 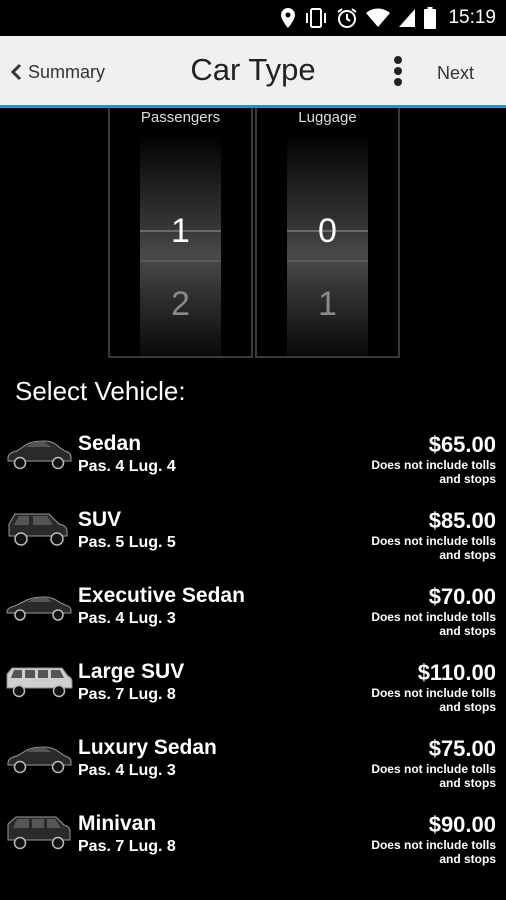 I want to click on wifi-icon, so click(x=378, y=17).